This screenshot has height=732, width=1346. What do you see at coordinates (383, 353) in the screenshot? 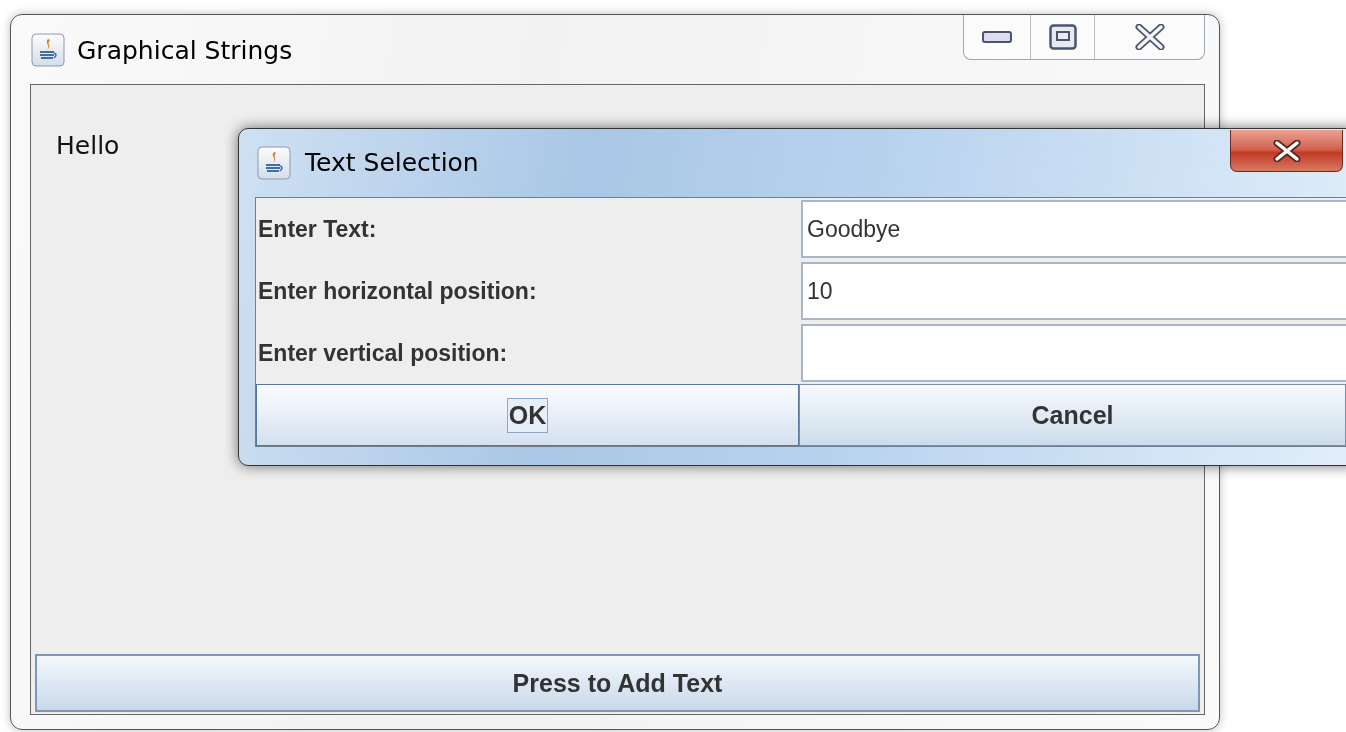
I see `field-label: Enter vertical position:` at bounding box center [383, 353].